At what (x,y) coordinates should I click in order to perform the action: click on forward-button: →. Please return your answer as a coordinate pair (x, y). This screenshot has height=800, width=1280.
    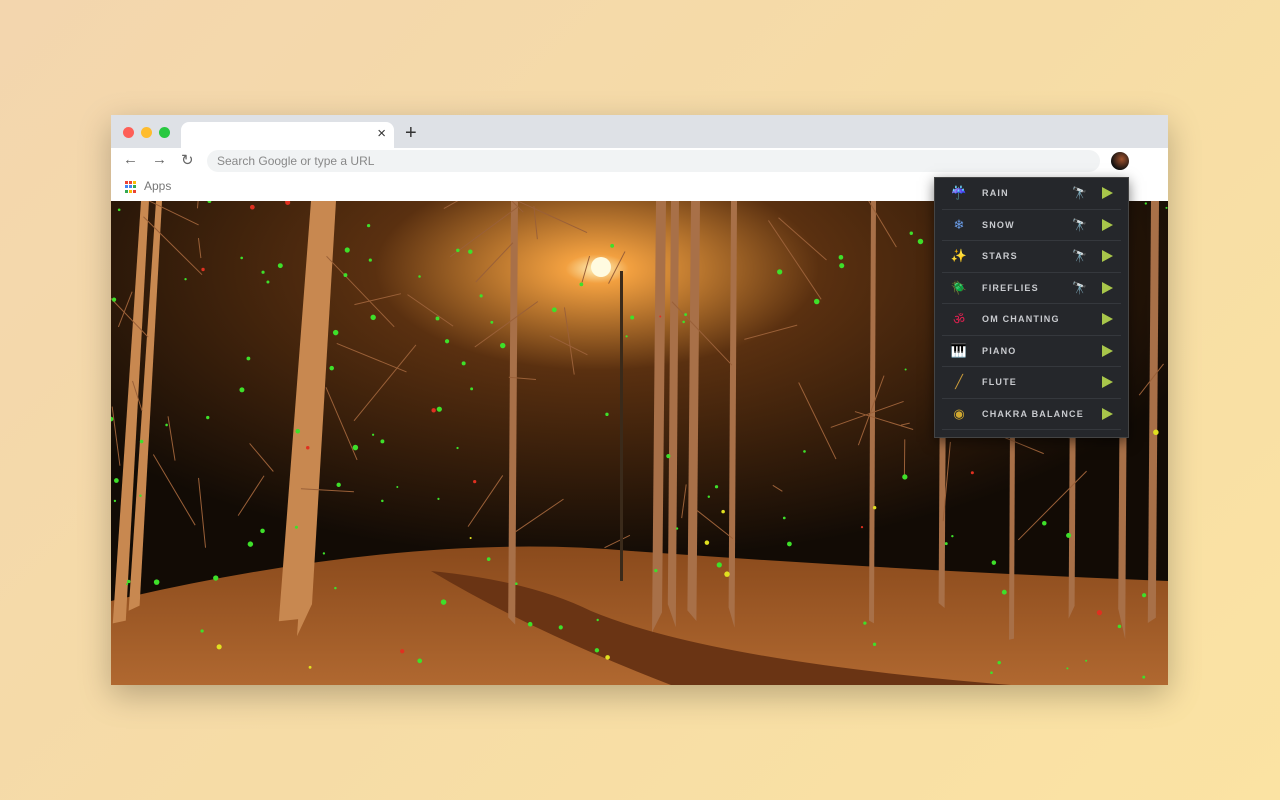
    Looking at the image, I should click on (159, 159).